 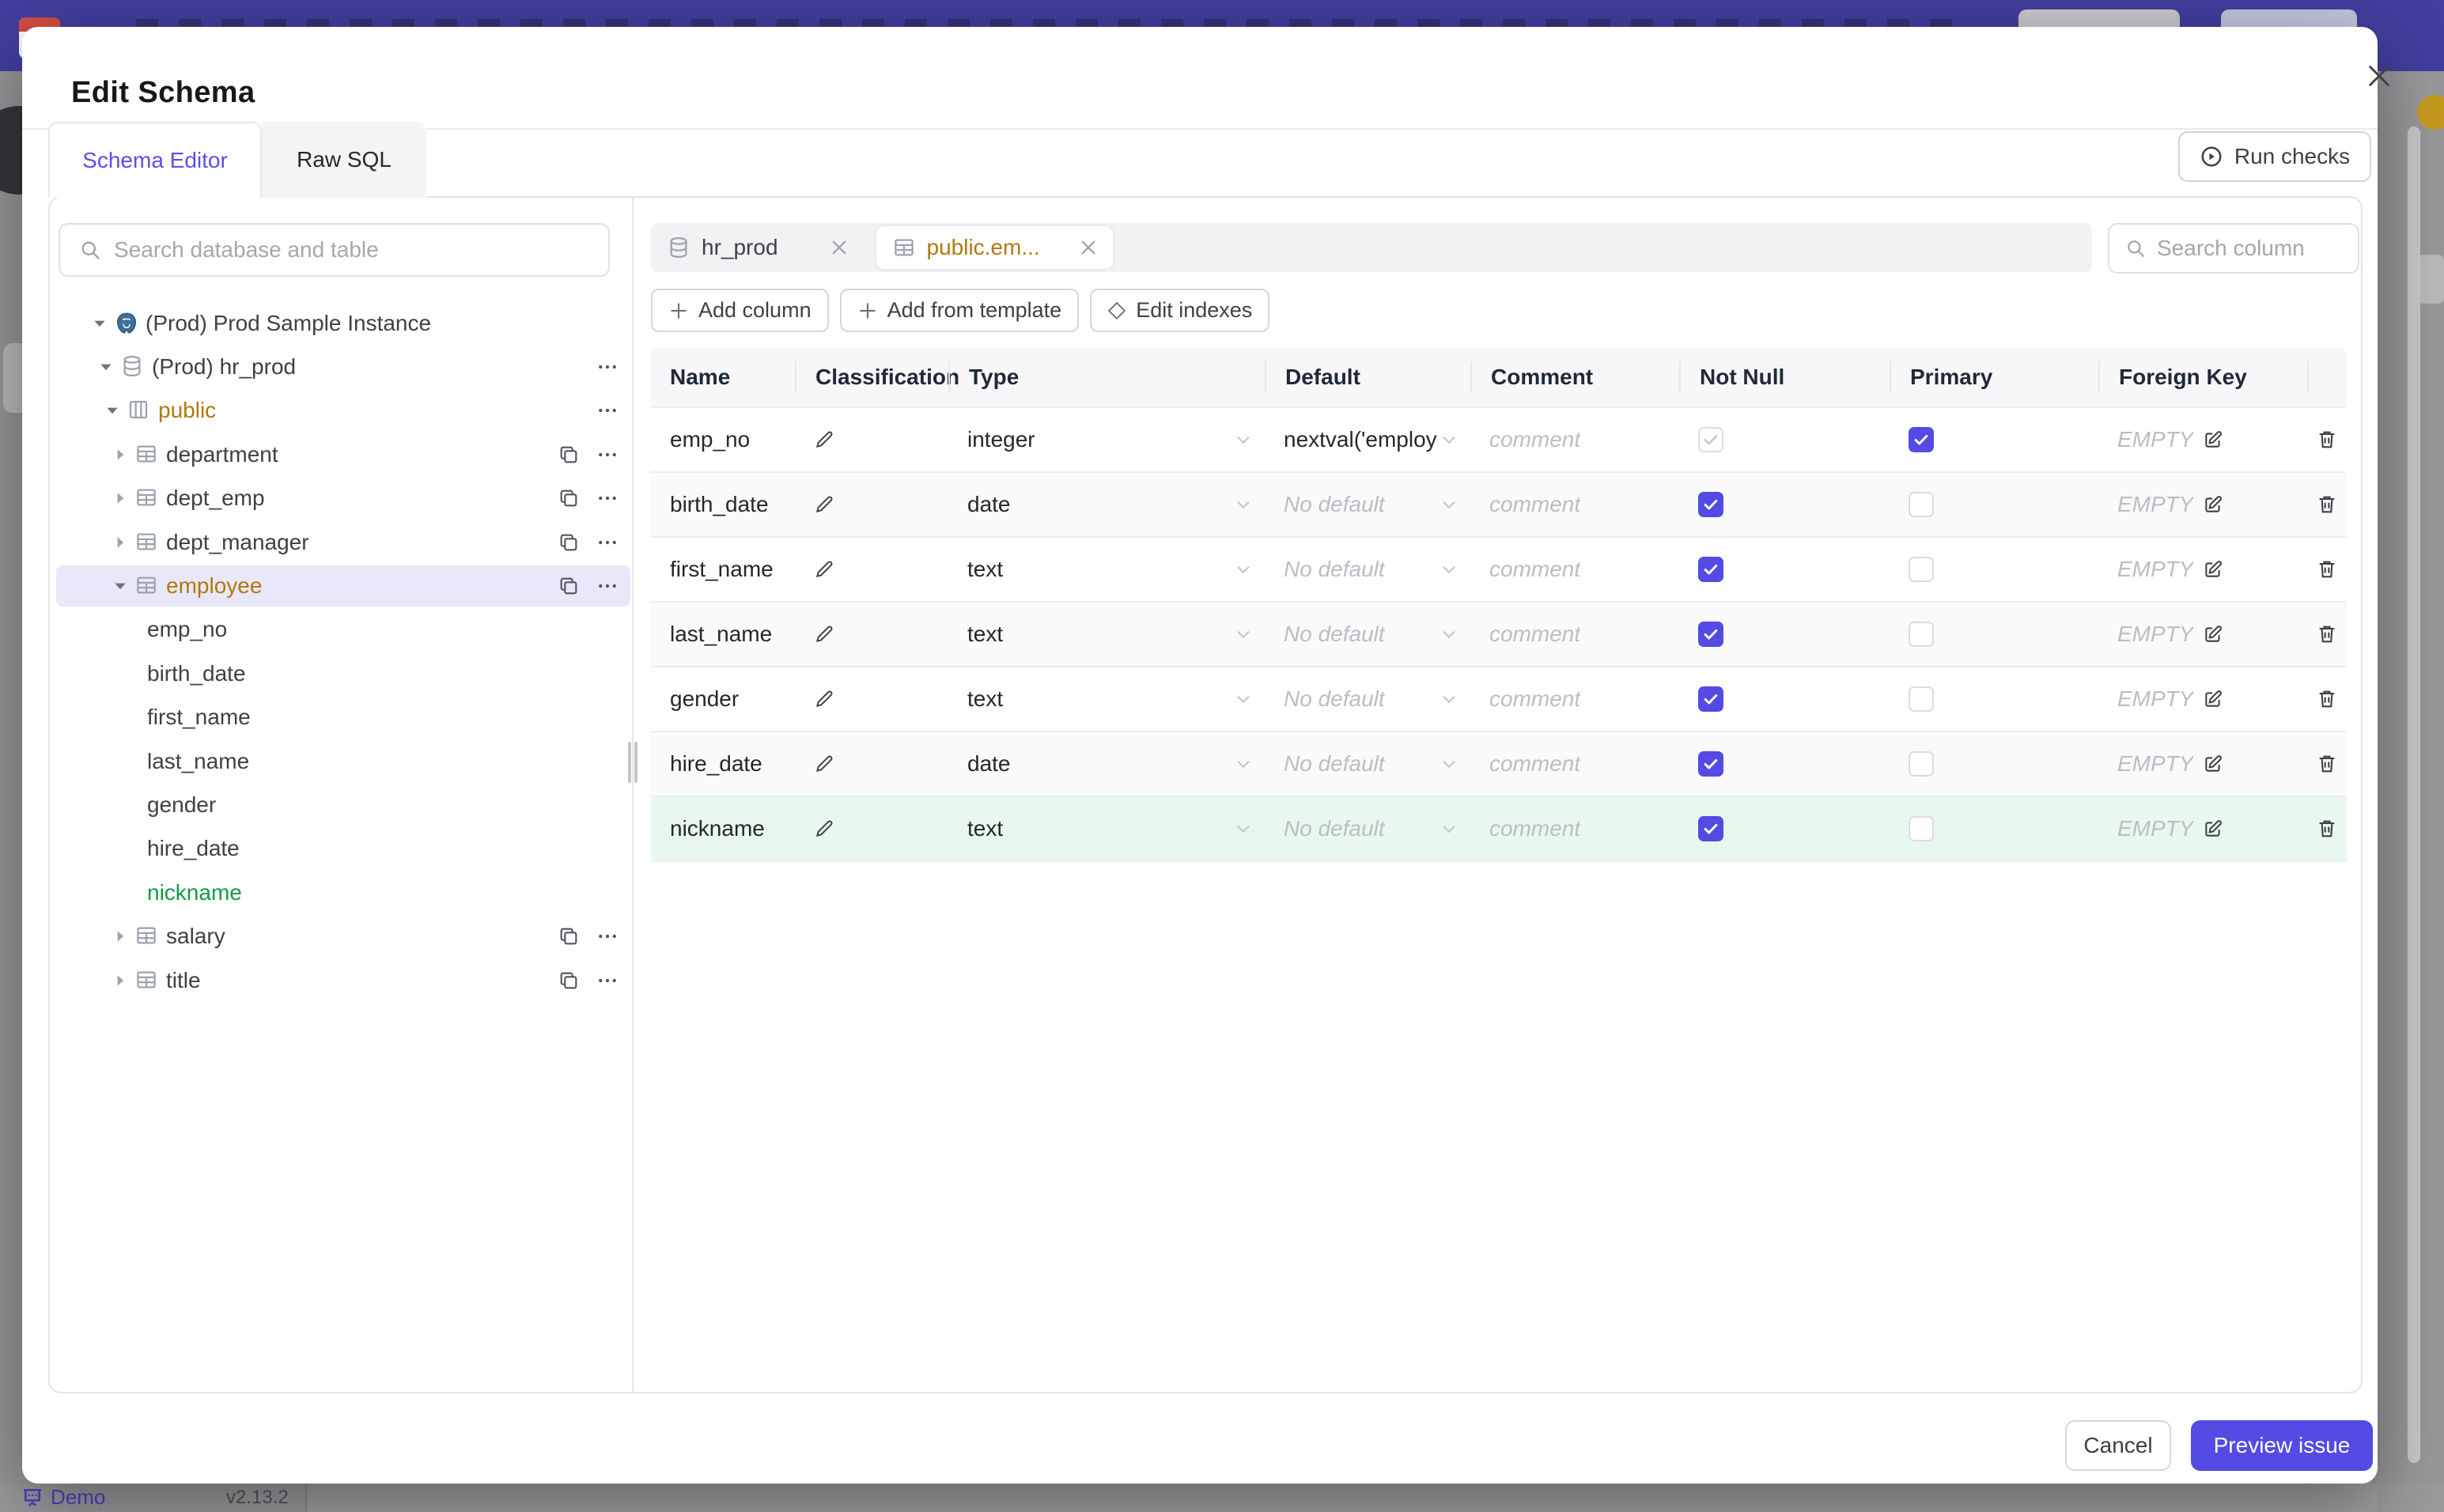 I want to click on tree-item-dept_emp: dept_emp, so click(x=340, y=499).